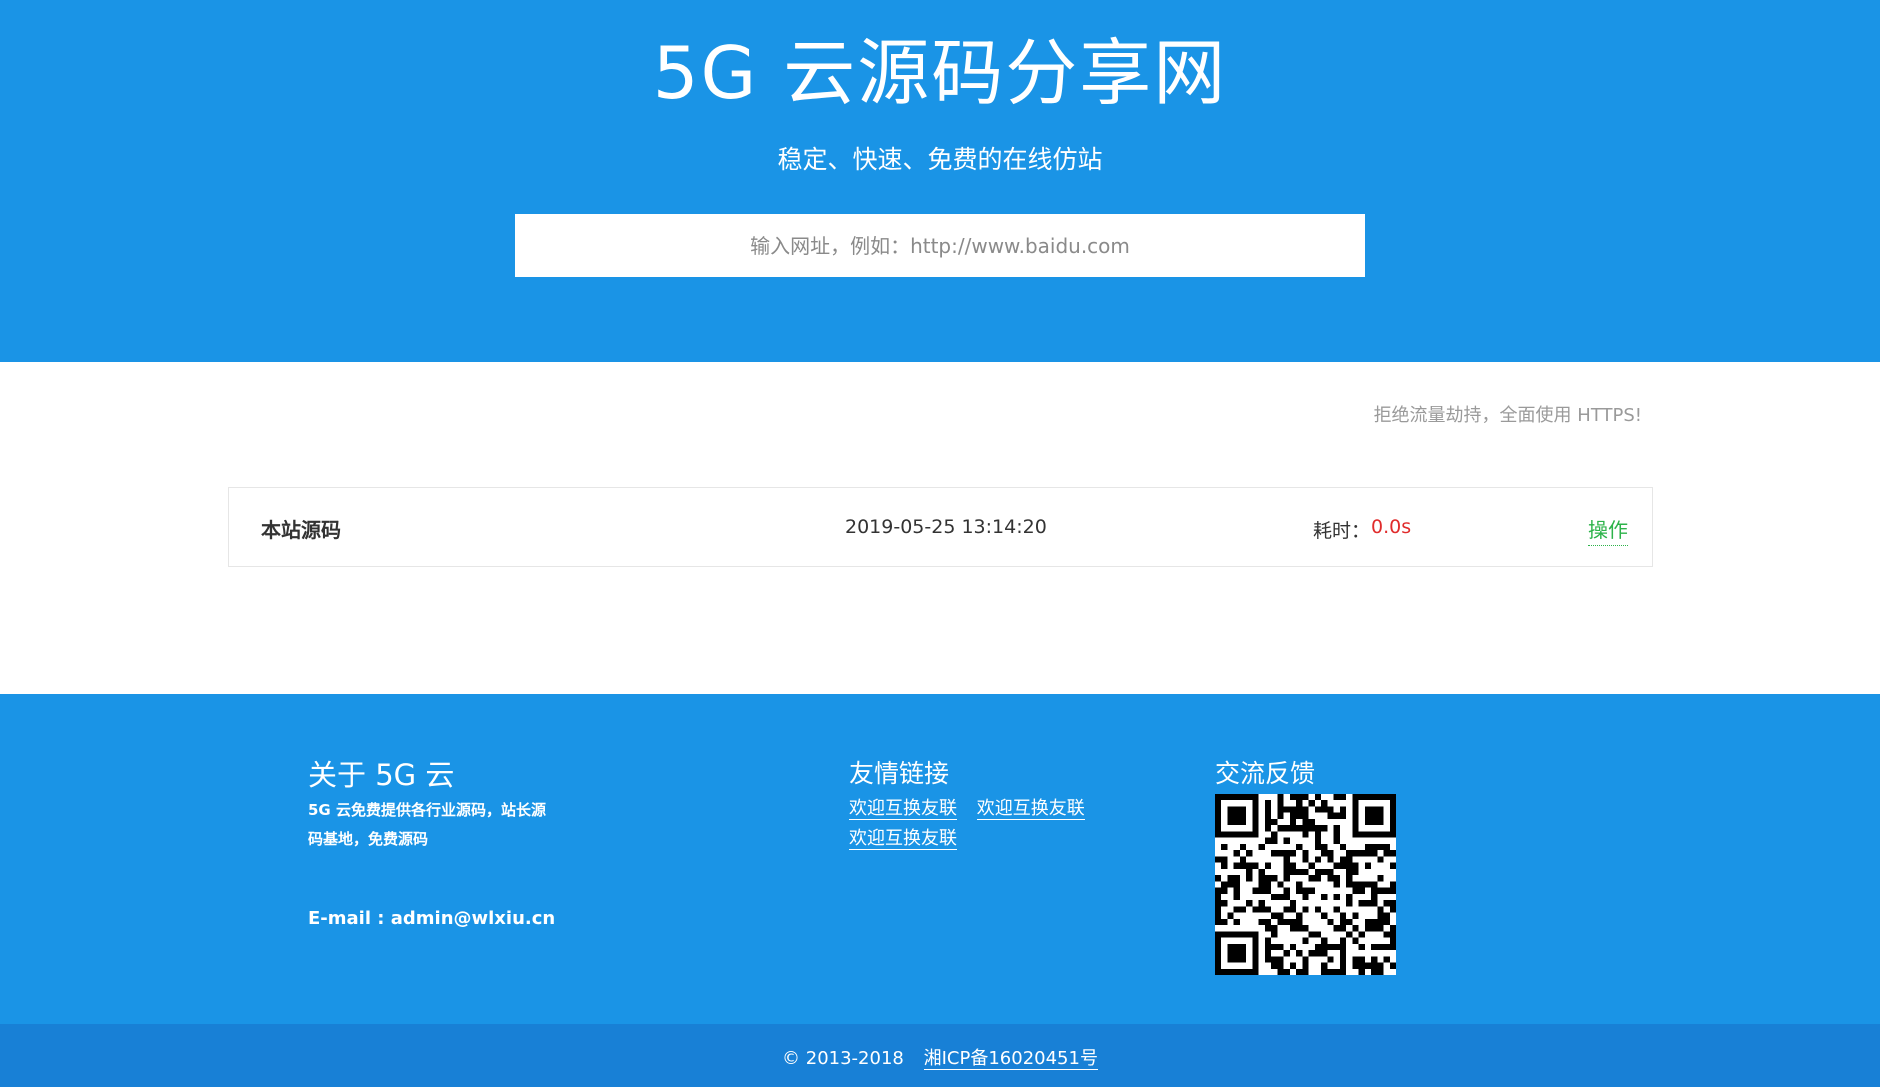 Image resolution: width=1880 pixels, height=1087 pixels. I want to click on https-notice: 拒绝流量劫持，全面使用 HTTPS!, so click(1507, 415).